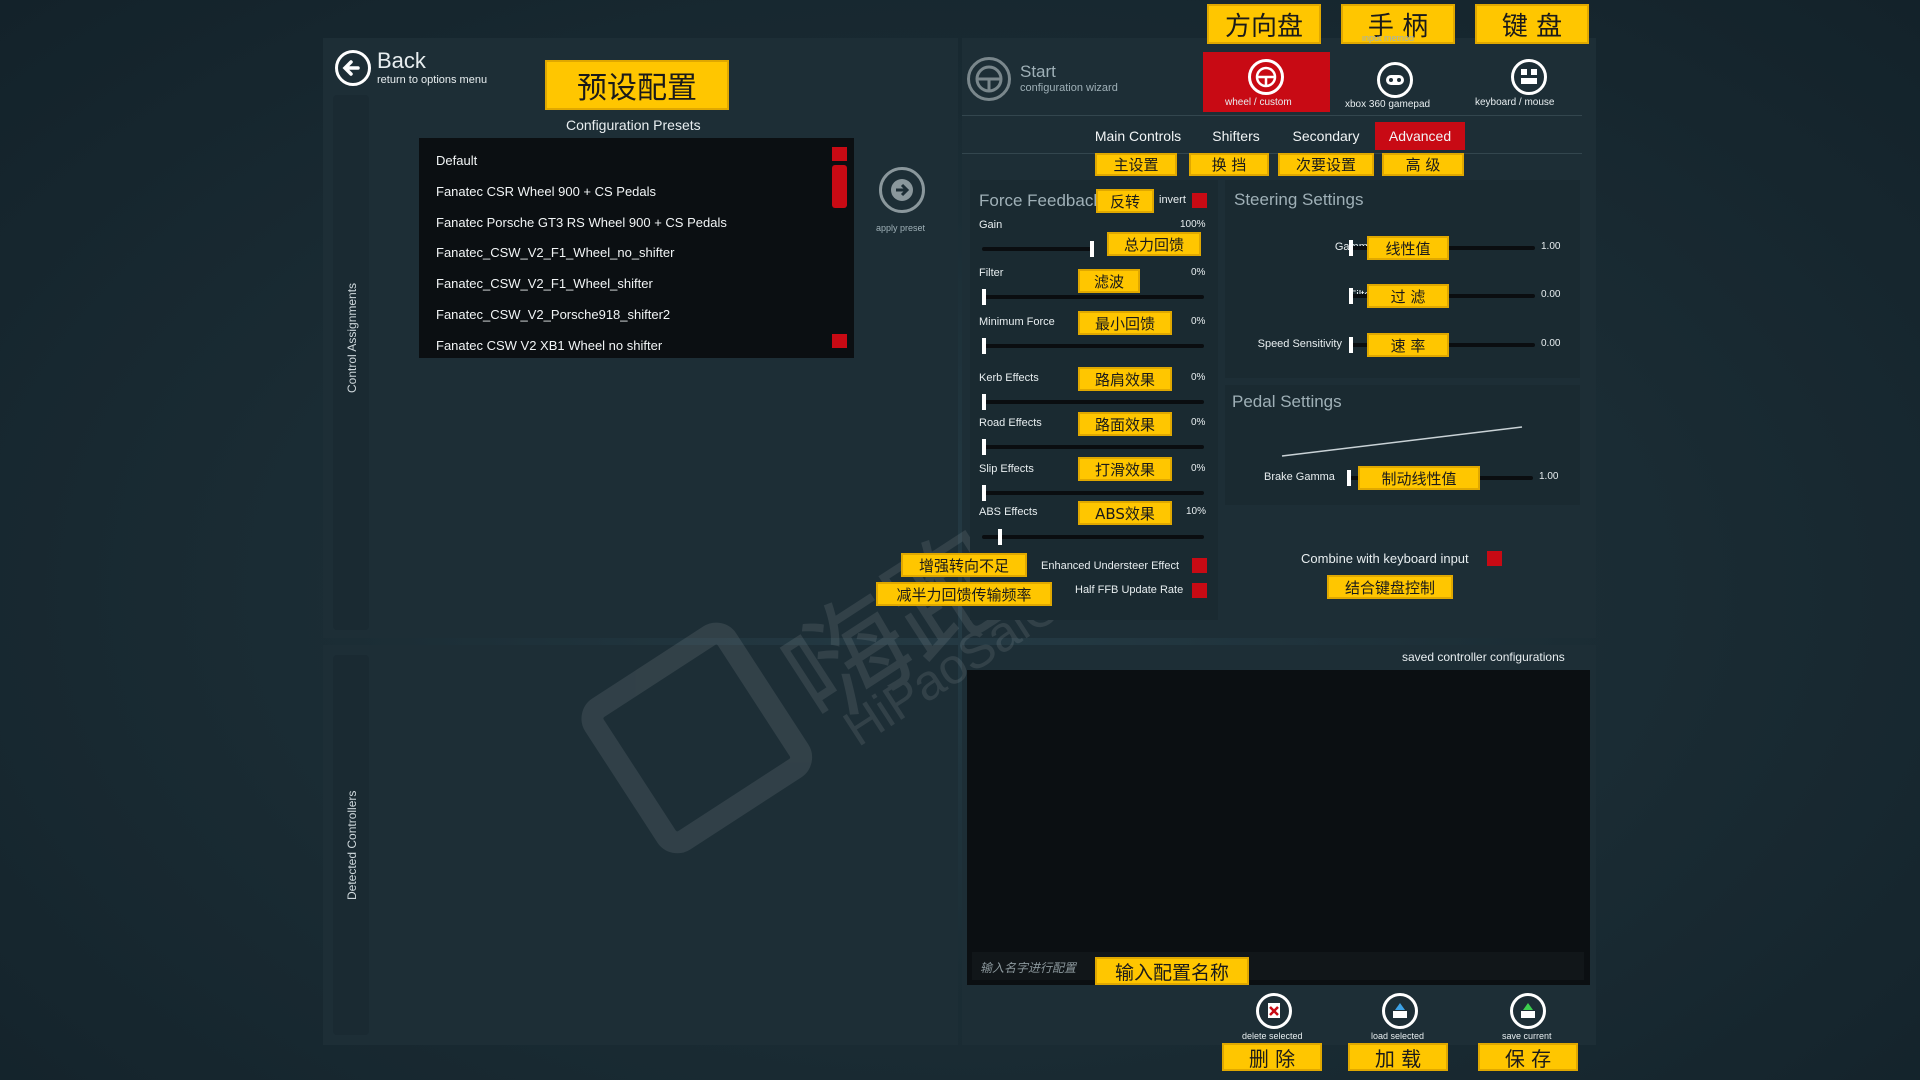 This screenshot has width=1920, height=1080. I want to click on saved-configs-list, so click(1278, 827).